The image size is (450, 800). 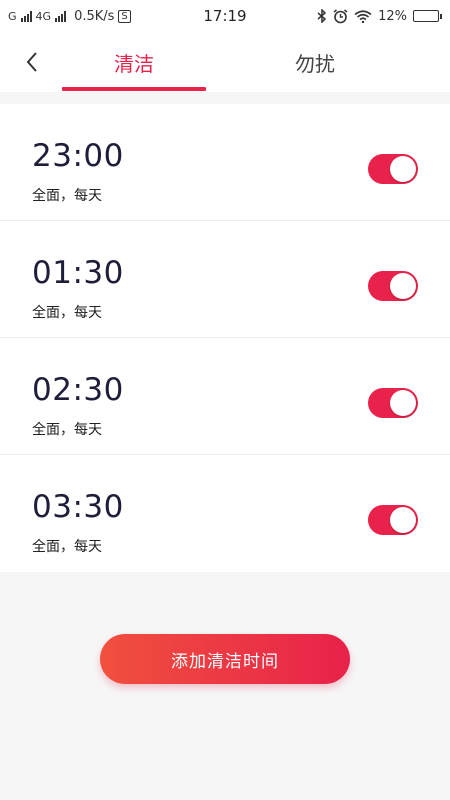 I want to click on battery-percent: 12%, so click(x=392, y=16).